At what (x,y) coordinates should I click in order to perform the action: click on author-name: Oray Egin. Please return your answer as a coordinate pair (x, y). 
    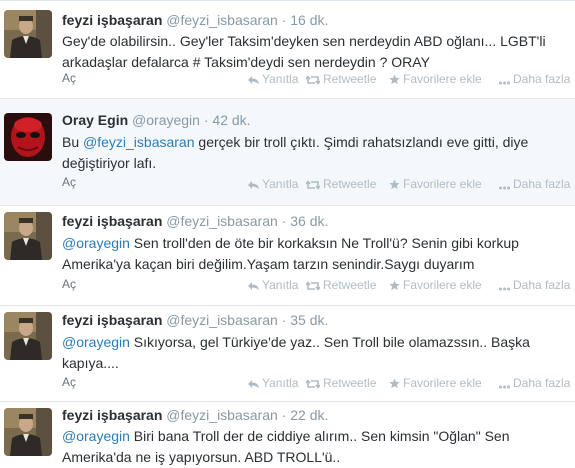
    Looking at the image, I should click on (95, 120).